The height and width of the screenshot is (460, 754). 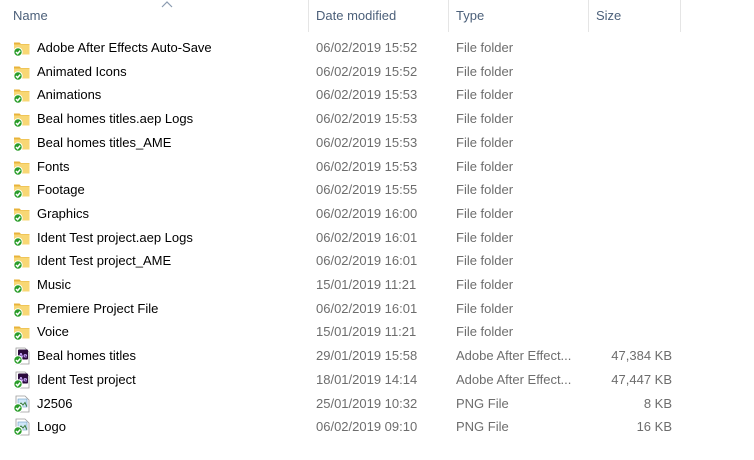 I want to click on column-header-bar: Name Date modified Type Size, so click(x=377, y=16).